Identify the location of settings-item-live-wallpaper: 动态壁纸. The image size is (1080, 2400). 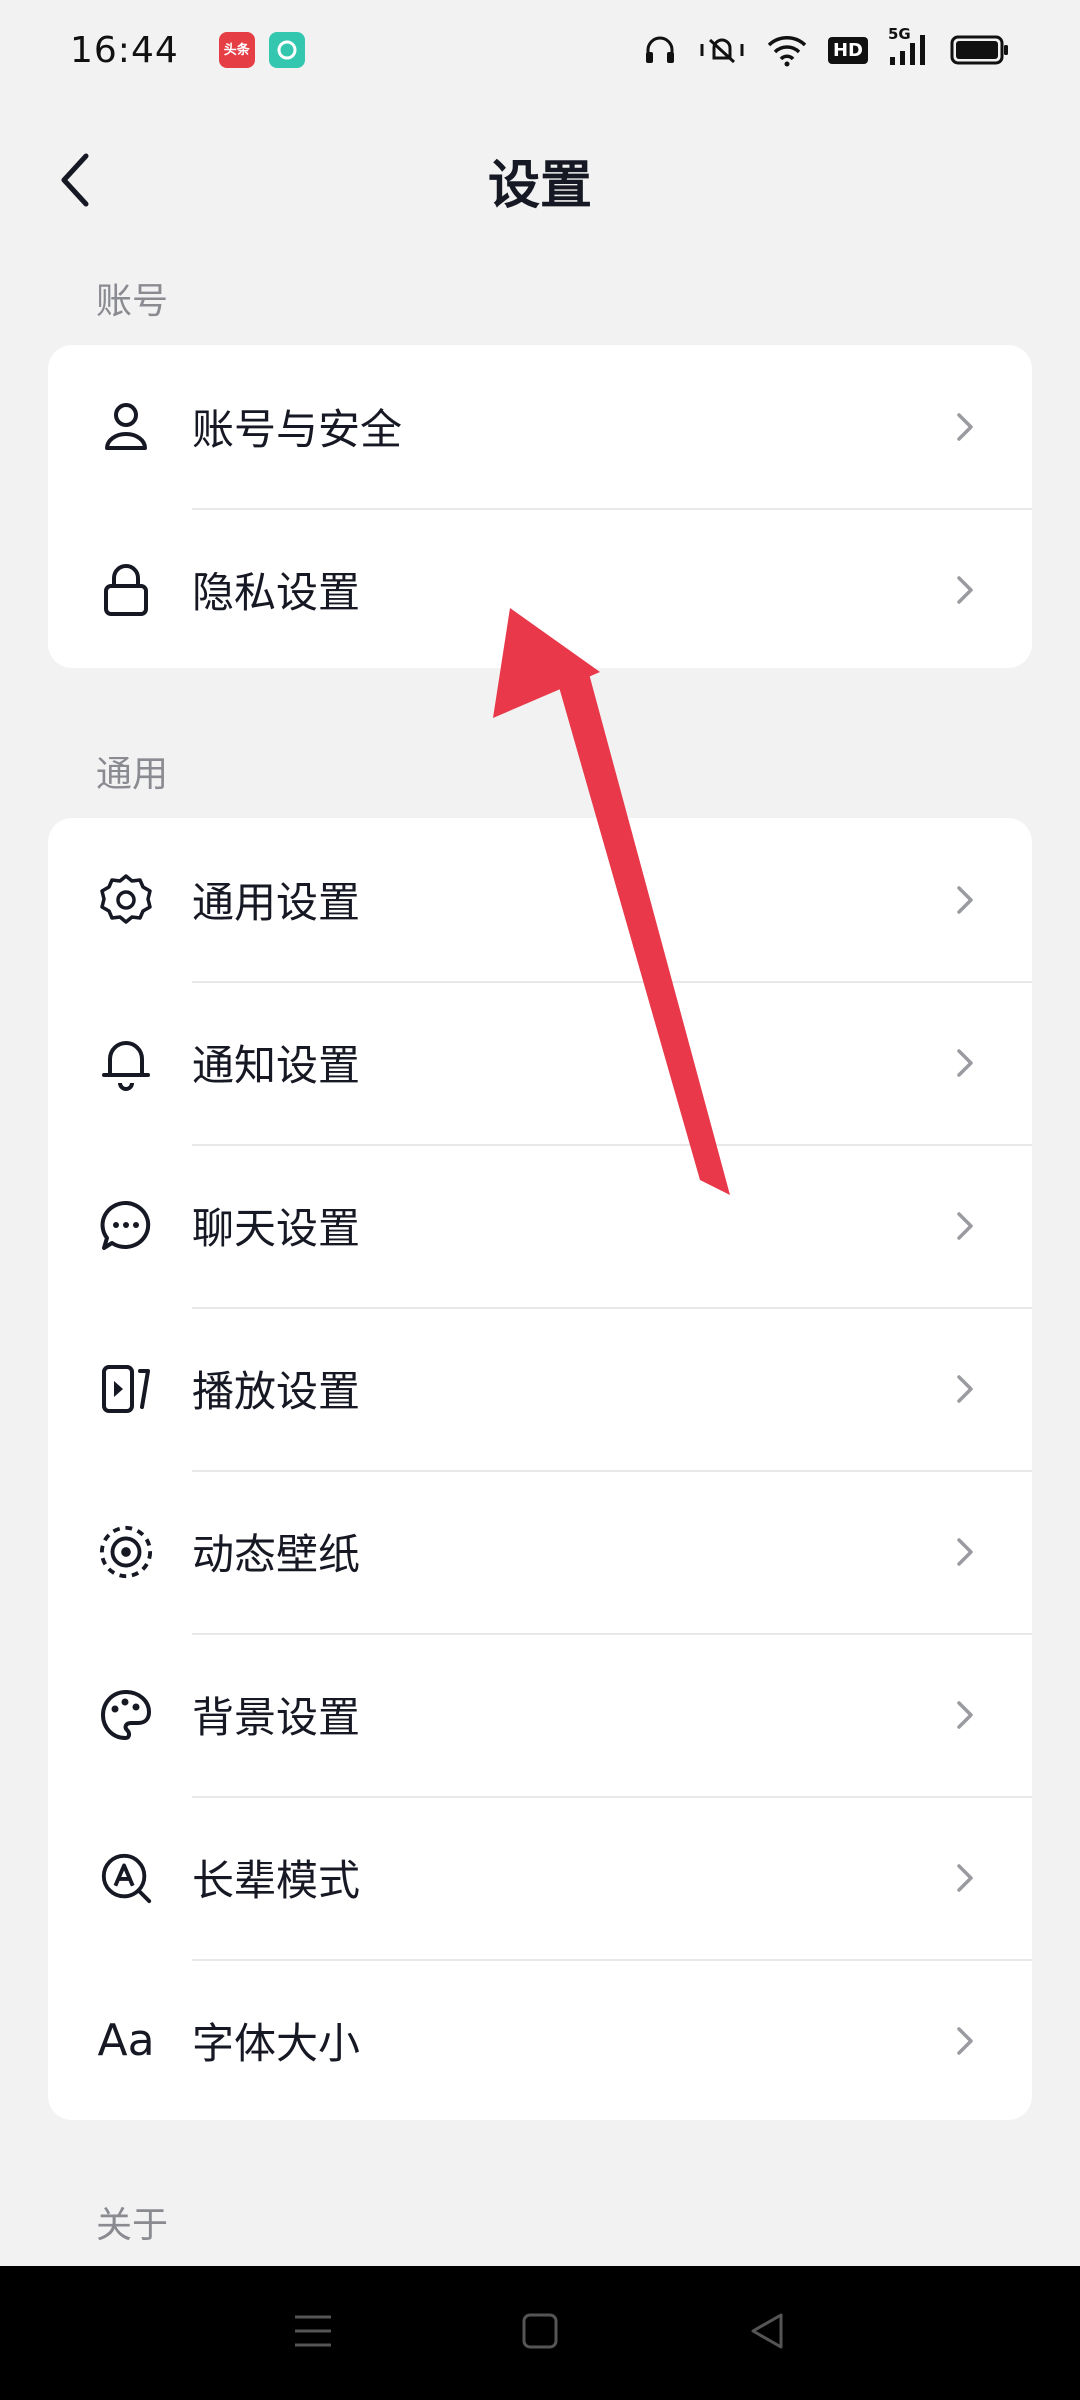
(540, 1551).